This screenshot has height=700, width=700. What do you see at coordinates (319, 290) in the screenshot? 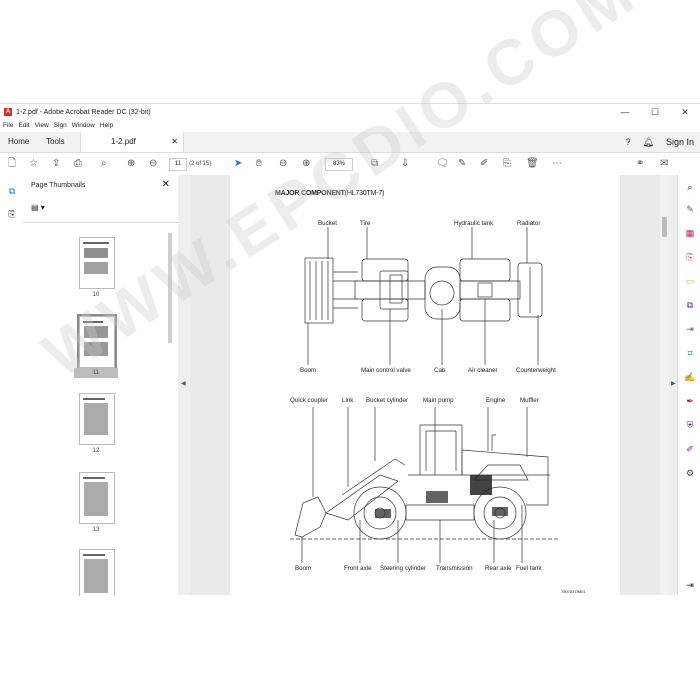
I see `top-bucket` at bounding box center [319, 290].